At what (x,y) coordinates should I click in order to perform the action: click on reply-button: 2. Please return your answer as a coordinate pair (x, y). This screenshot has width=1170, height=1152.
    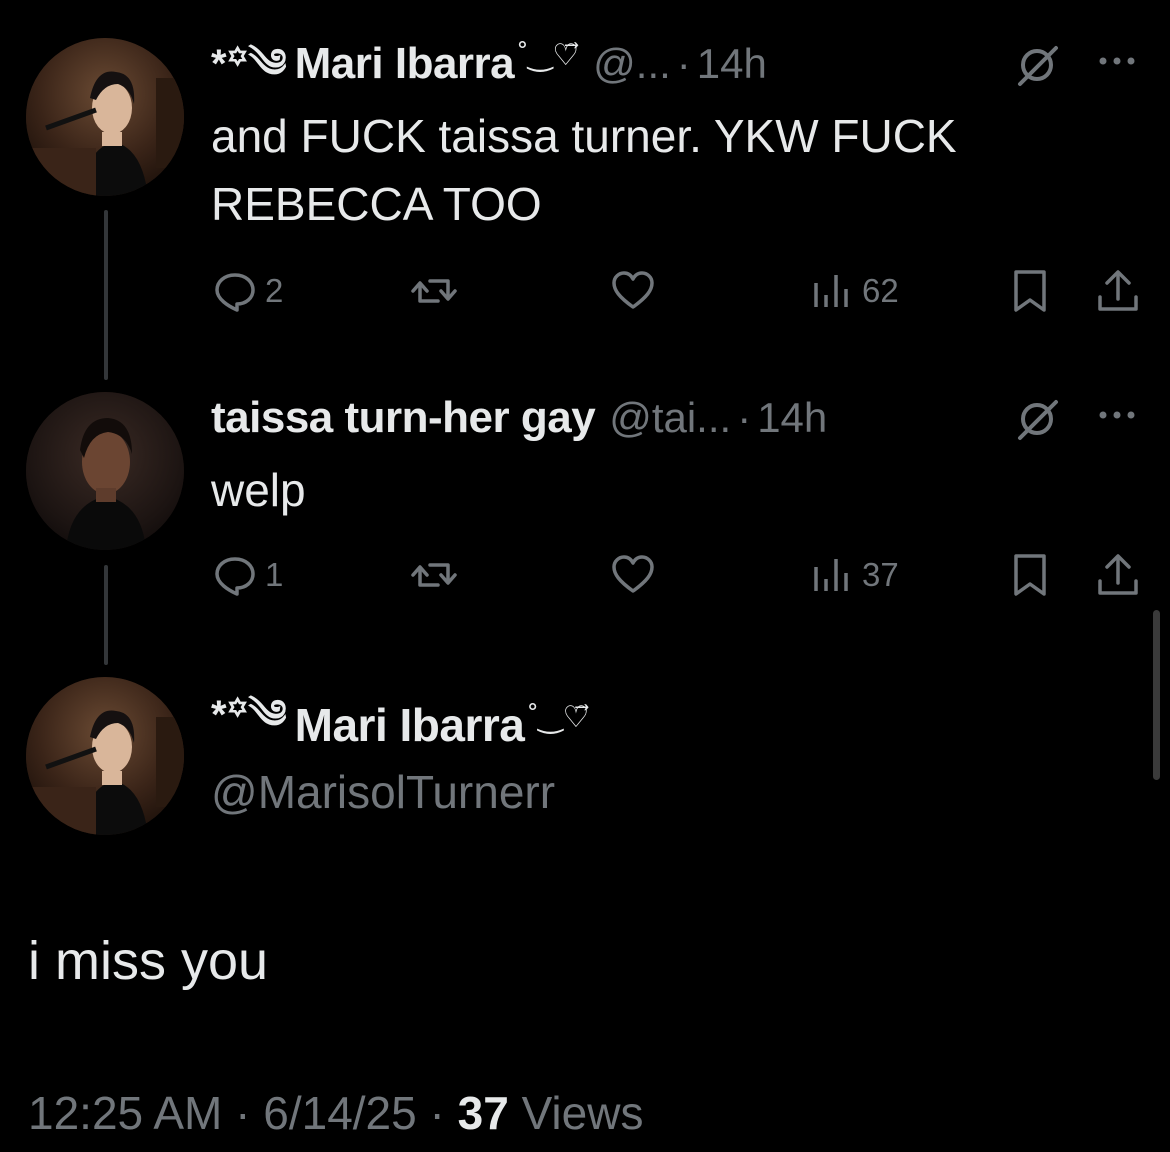
    Looking at the image, I should click on (247, 291).